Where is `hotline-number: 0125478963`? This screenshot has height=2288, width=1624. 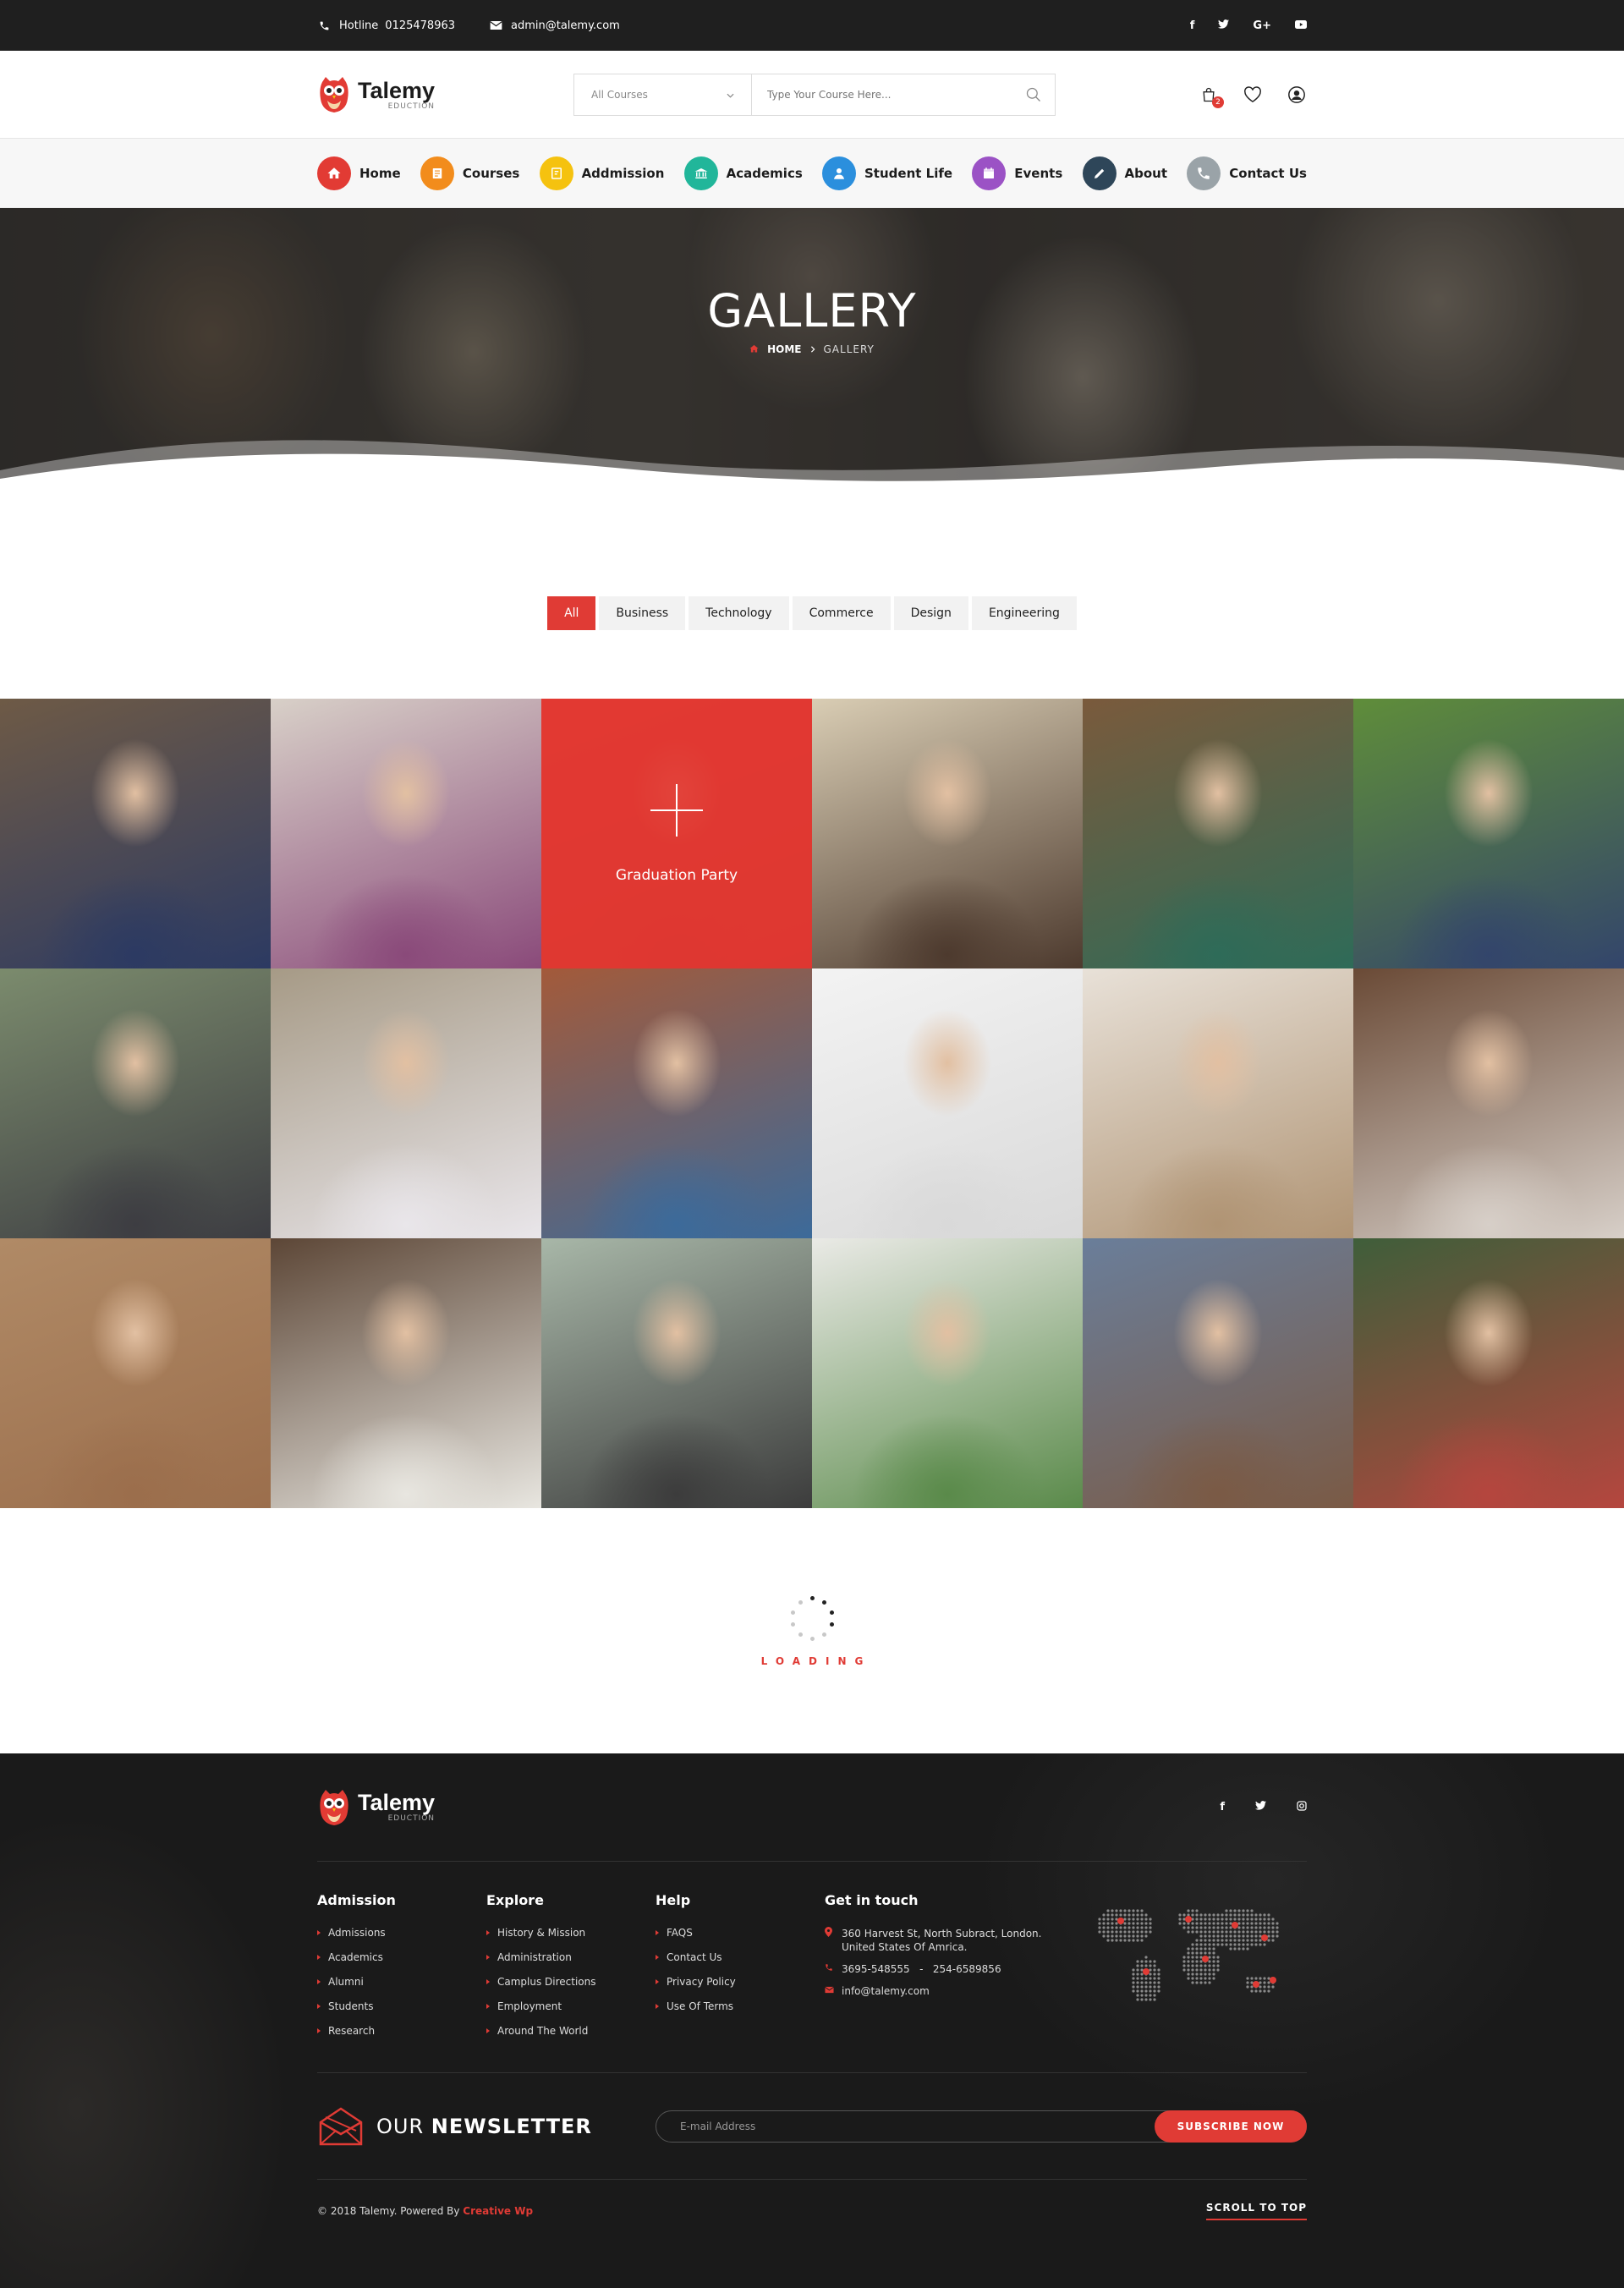 hotline-number: 0125478963 is located at coordinates (420, 25).